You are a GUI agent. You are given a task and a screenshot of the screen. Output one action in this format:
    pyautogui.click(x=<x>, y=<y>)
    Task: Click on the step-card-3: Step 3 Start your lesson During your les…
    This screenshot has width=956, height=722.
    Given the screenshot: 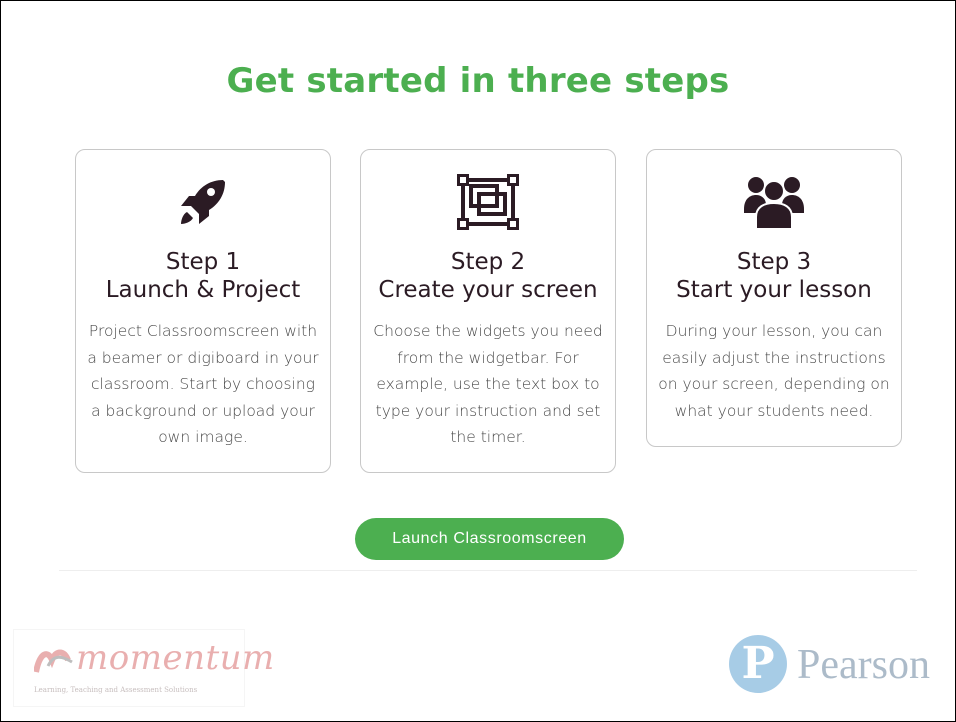 What is the action you would take?
    pyautogui.click(x=774, y=298)
    